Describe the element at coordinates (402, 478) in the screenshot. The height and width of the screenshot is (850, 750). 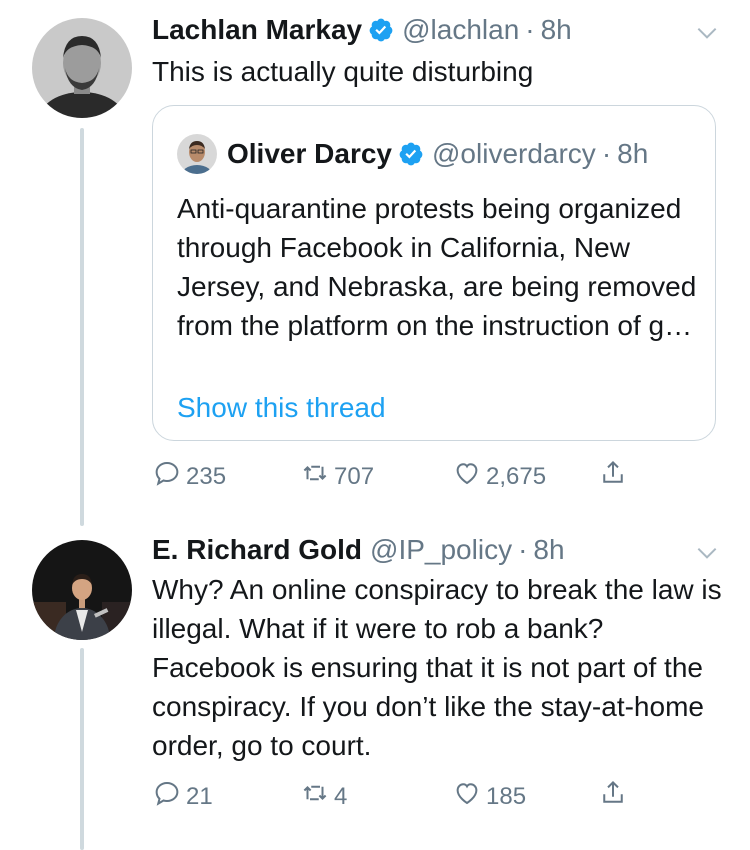
I see `action-bar: 235 707 2,675` at that location.